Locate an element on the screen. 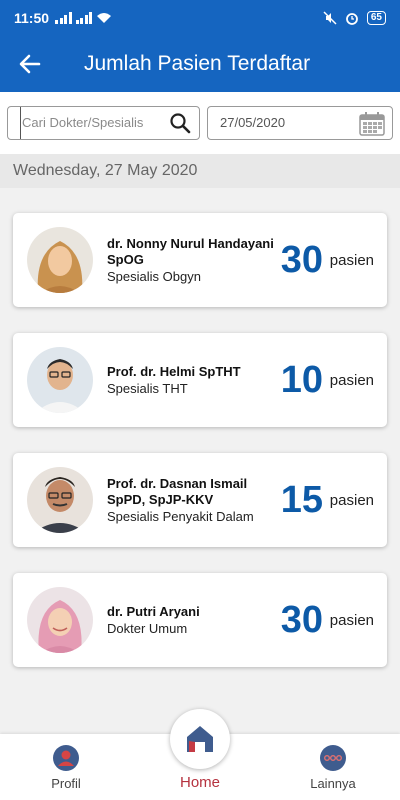 The image size is (400, 800). filter-bar: Cari Dokter/Spesialis 27/05/2020 is located at coordinates (200, 123).